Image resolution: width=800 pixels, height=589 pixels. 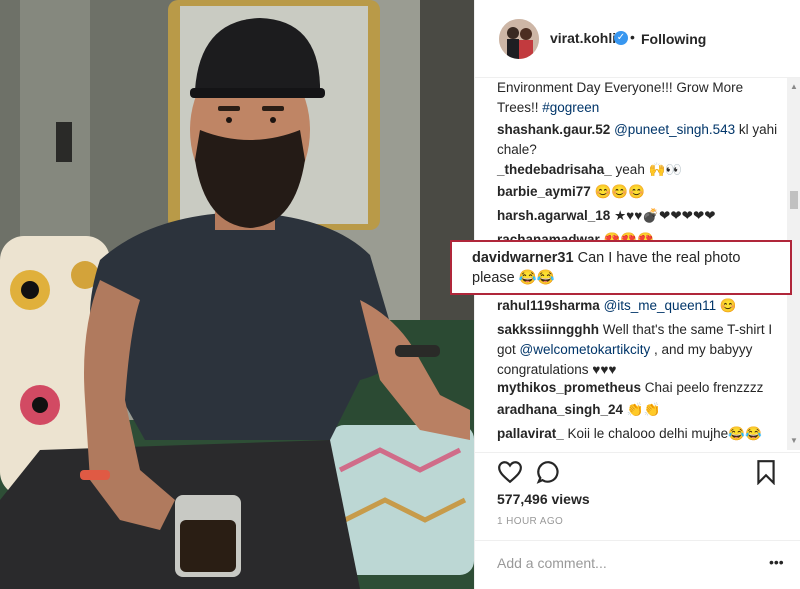 I want to click on add-comment-bar: Add a comment... •••, so click(x=637, y=564).